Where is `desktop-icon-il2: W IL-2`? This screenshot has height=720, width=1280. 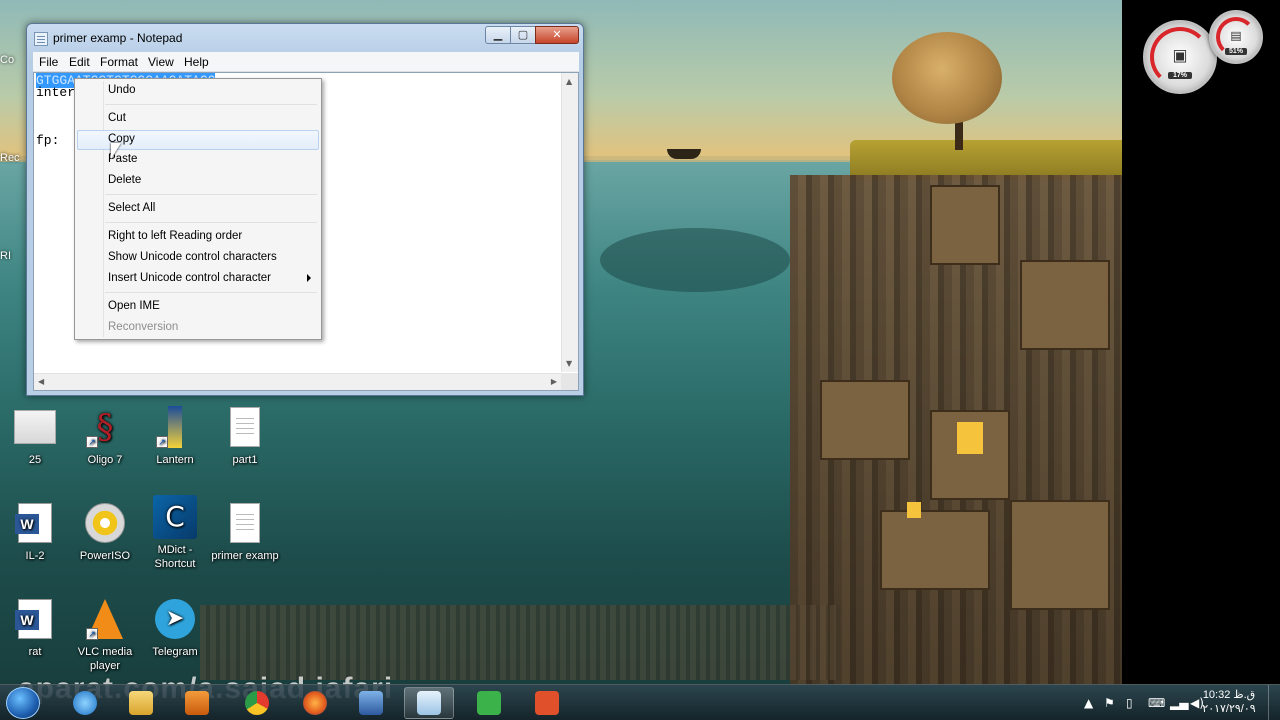
desktop-icon-il2: W IL-2 is located at coordinates (35, 531).